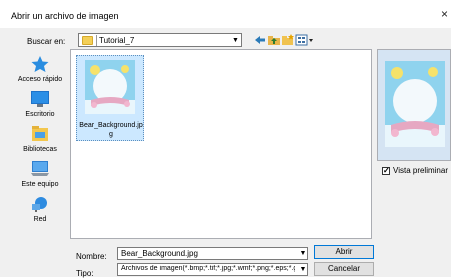 The height and width of the screenshot is (278, 451). What do you see at coordinates (40, 133) in the screenshot?
I see `libraries-icon` at bounding box center [40, 133].